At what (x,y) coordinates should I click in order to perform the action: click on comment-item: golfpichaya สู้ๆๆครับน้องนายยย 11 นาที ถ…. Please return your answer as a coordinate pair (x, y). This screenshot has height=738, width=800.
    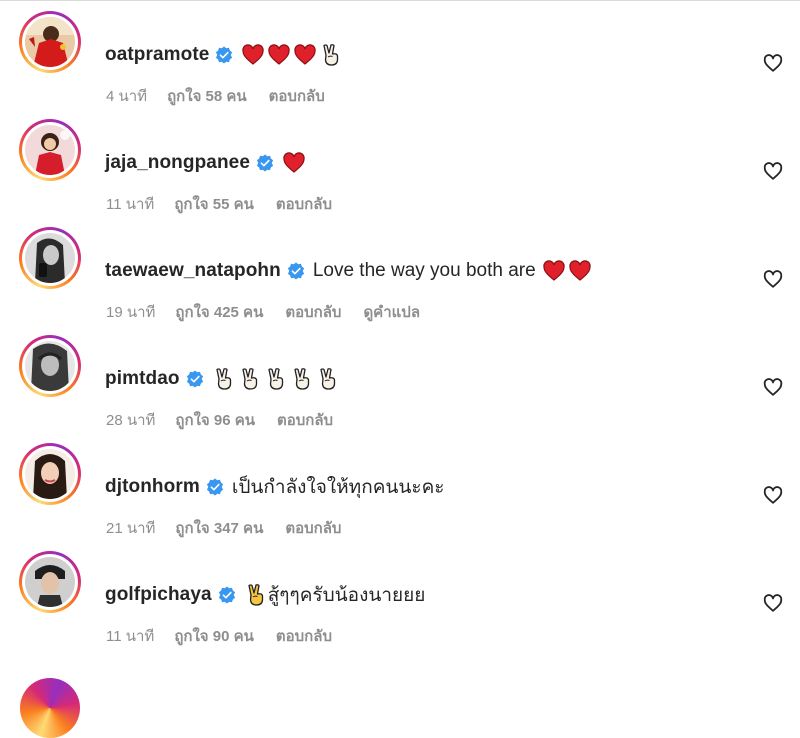
    Looking at the image, I should click on (400, 594).